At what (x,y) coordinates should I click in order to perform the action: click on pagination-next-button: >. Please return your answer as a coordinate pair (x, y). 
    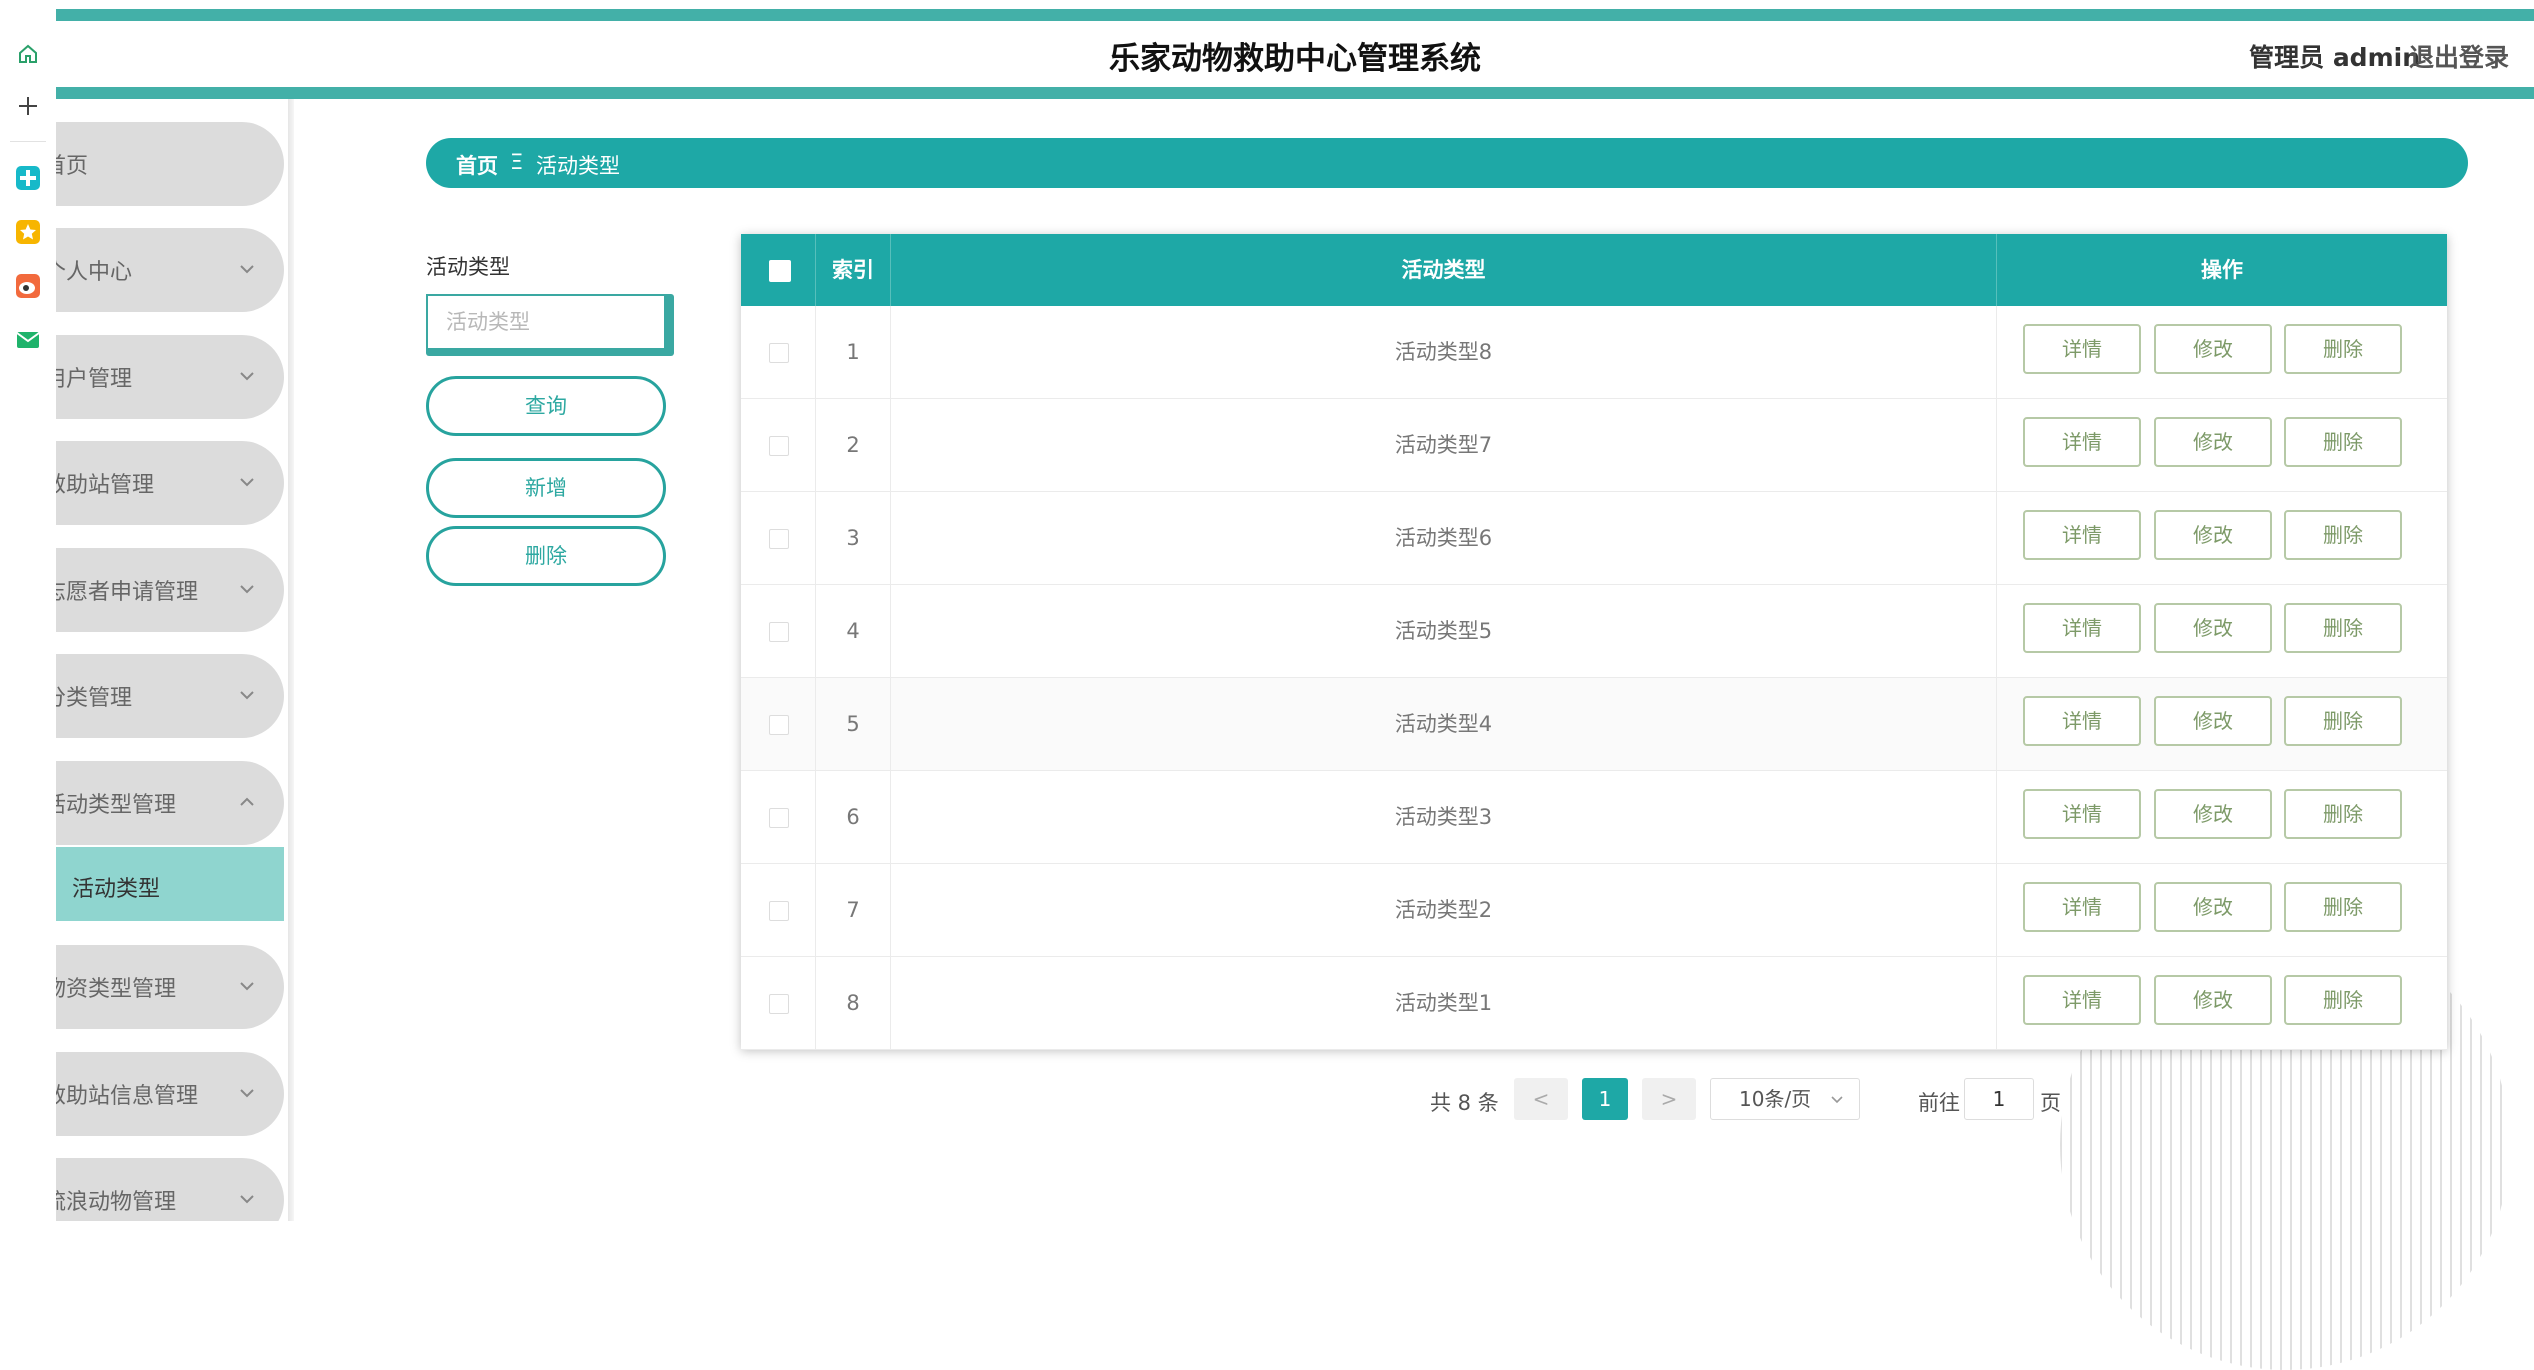
    Looking at the image, I should click on (1669, 1099).